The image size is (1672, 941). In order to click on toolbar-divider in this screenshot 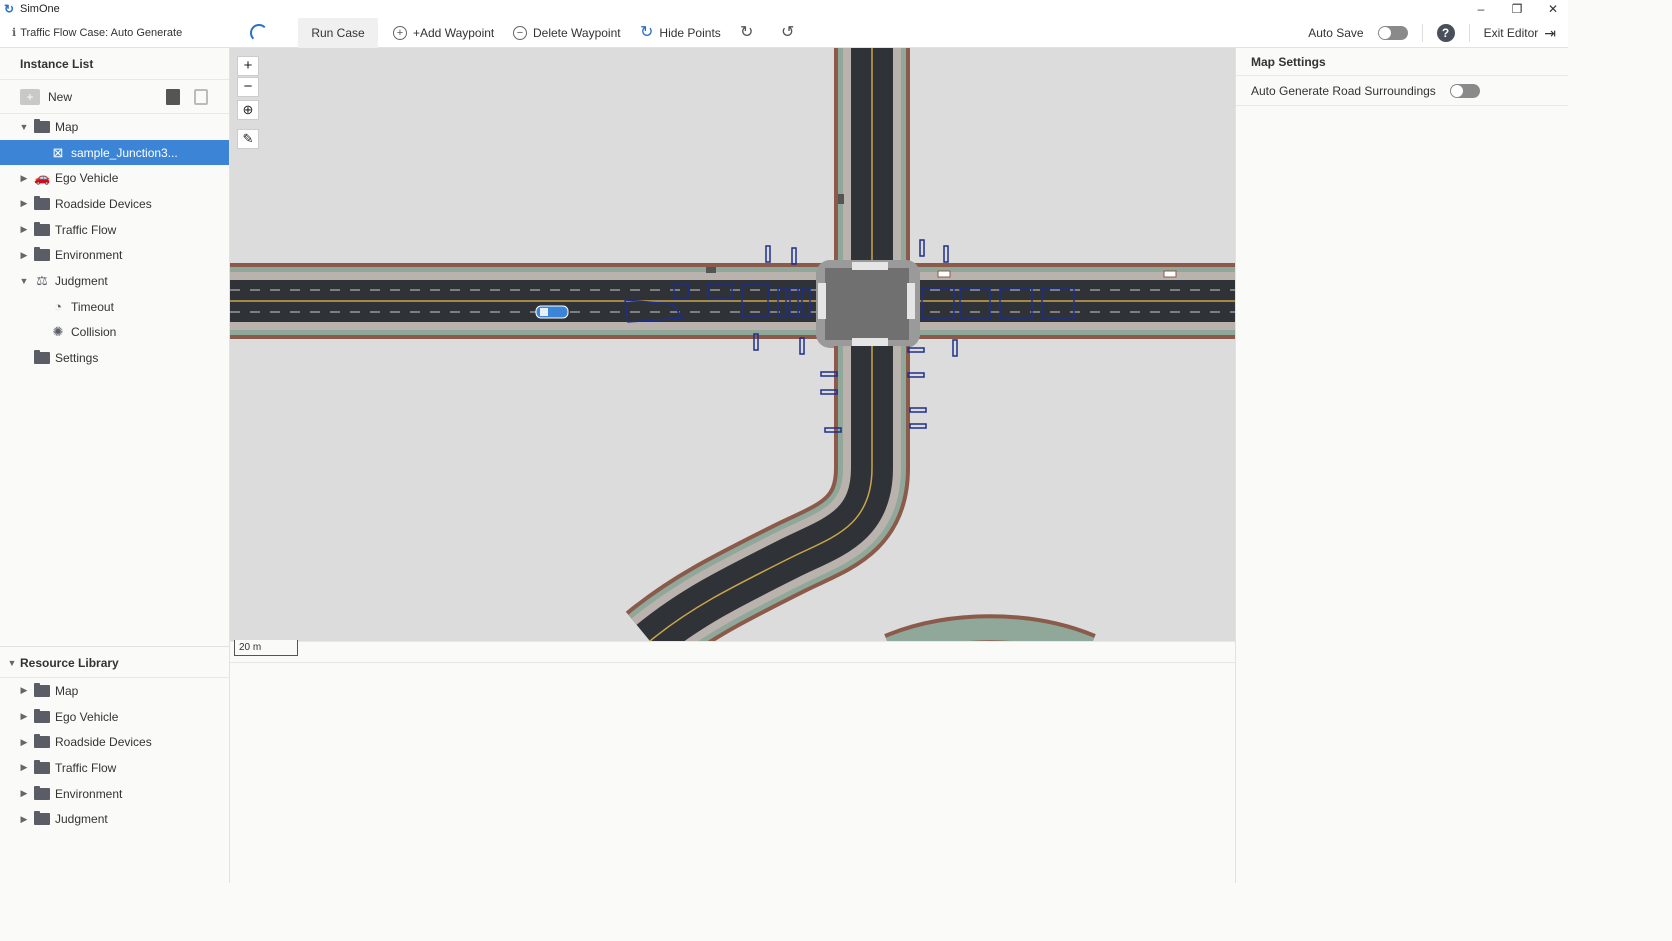, I will do `click(1422, 33)`.